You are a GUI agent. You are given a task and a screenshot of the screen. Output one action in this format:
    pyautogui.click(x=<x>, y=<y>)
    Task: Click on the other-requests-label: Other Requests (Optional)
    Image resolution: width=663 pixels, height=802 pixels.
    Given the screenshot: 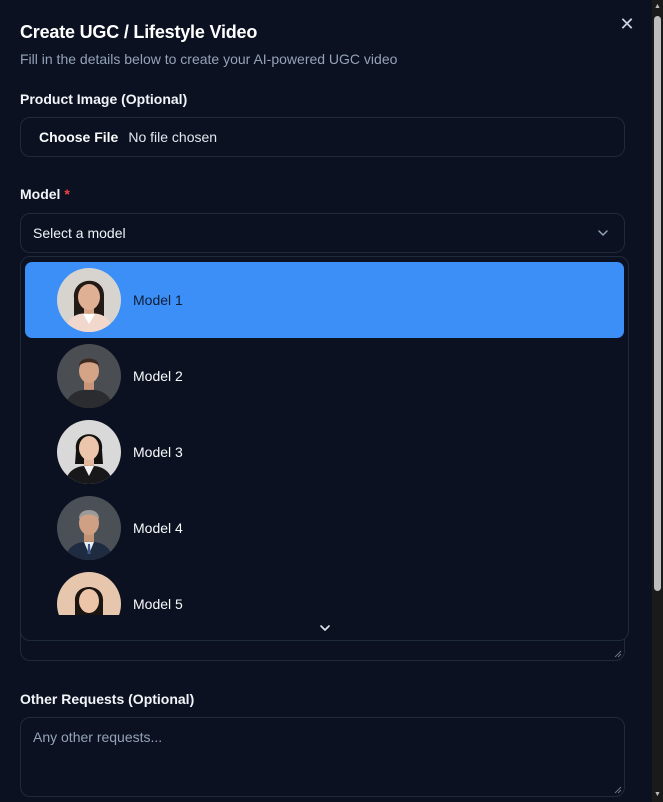 What is the action you would take?
    pyautogui.click(x=107, y=699)
    